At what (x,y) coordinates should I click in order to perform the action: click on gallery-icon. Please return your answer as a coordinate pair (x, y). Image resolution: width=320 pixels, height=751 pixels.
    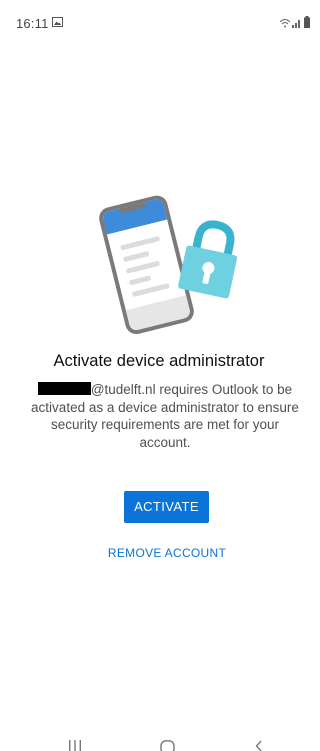
    Looking at the image, I should click on (57, 22).